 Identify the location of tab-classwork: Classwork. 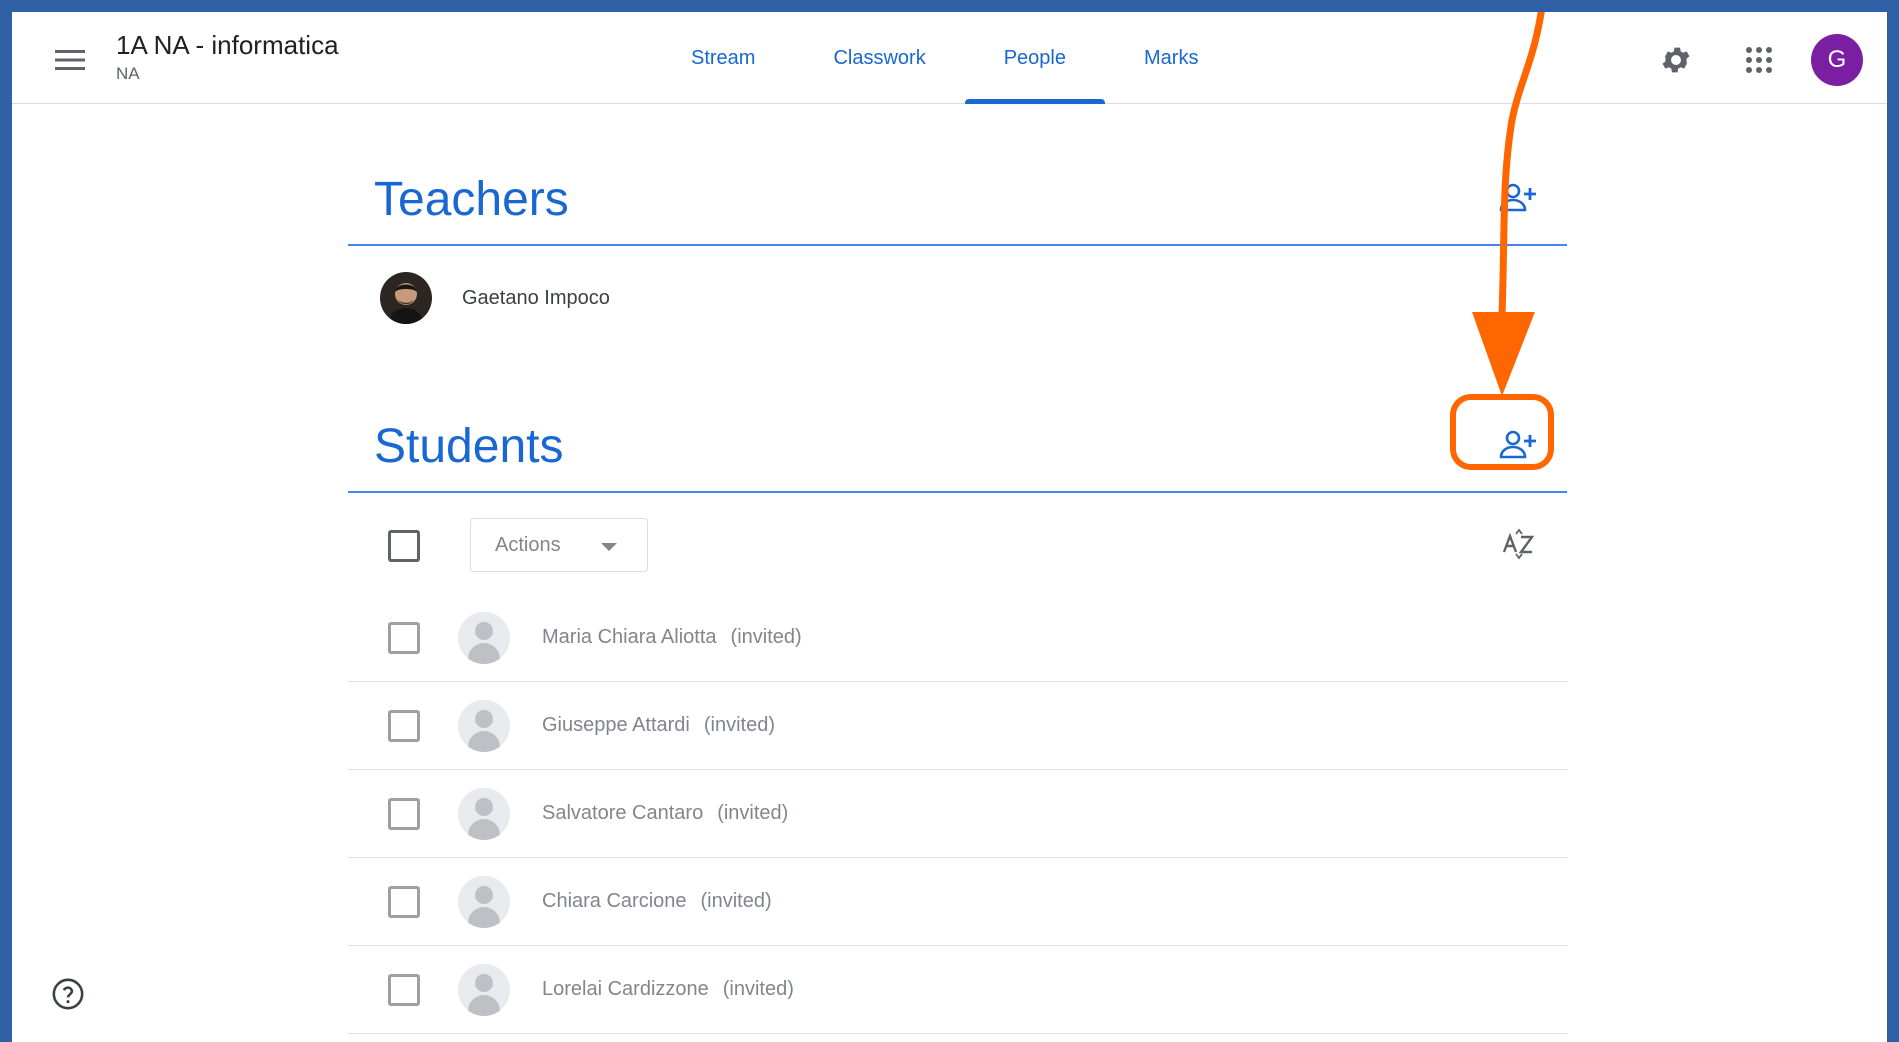
(879, 58).